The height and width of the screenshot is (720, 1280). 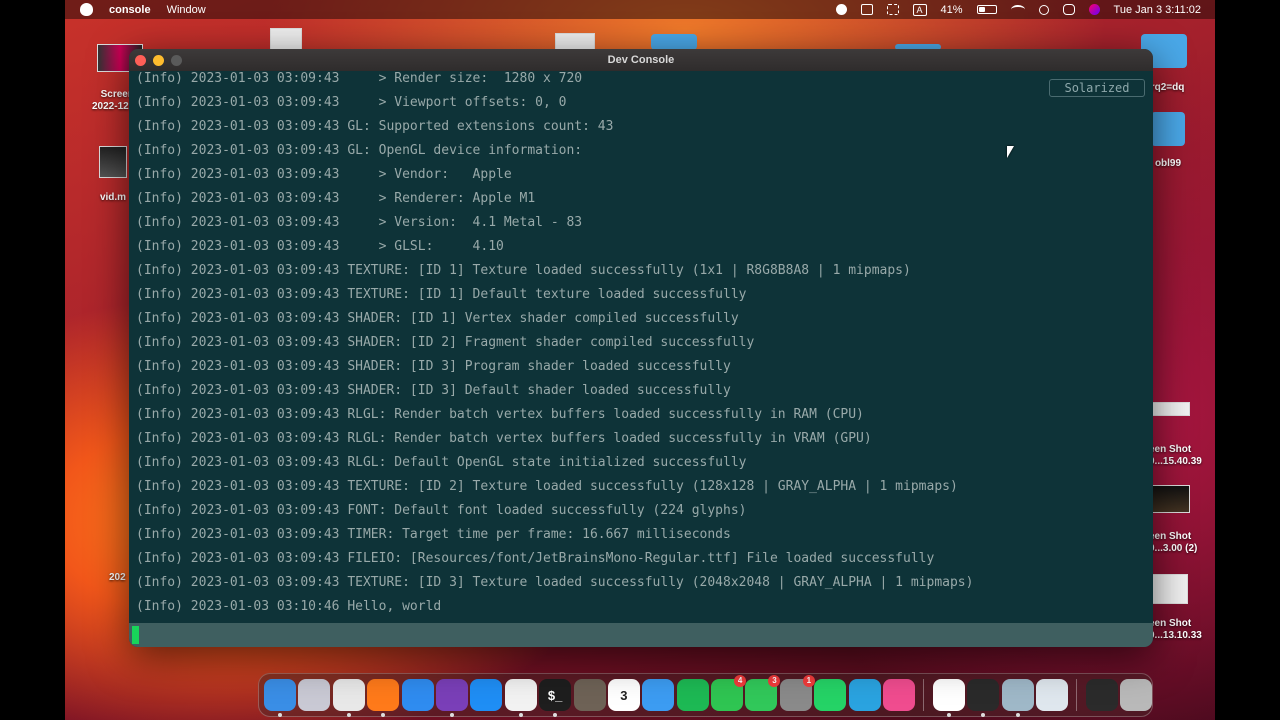 What do you see at coordinates (1167, 87) in the screenshot?
I see `folder-label: rq2=dq` at bounding box center [1167, 87].